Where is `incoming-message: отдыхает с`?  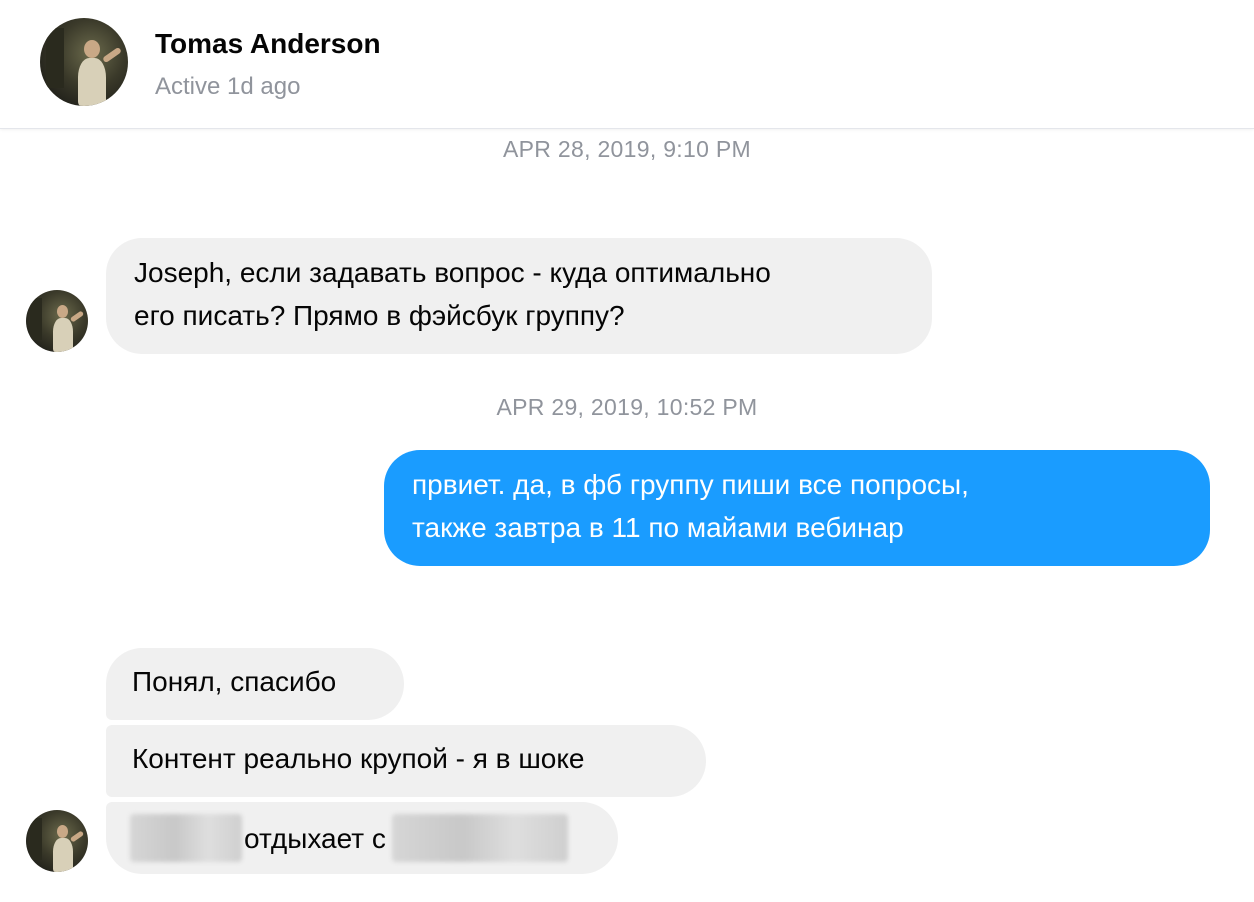 incoming-message: отдыхает с is located at coordinates (362, 838).